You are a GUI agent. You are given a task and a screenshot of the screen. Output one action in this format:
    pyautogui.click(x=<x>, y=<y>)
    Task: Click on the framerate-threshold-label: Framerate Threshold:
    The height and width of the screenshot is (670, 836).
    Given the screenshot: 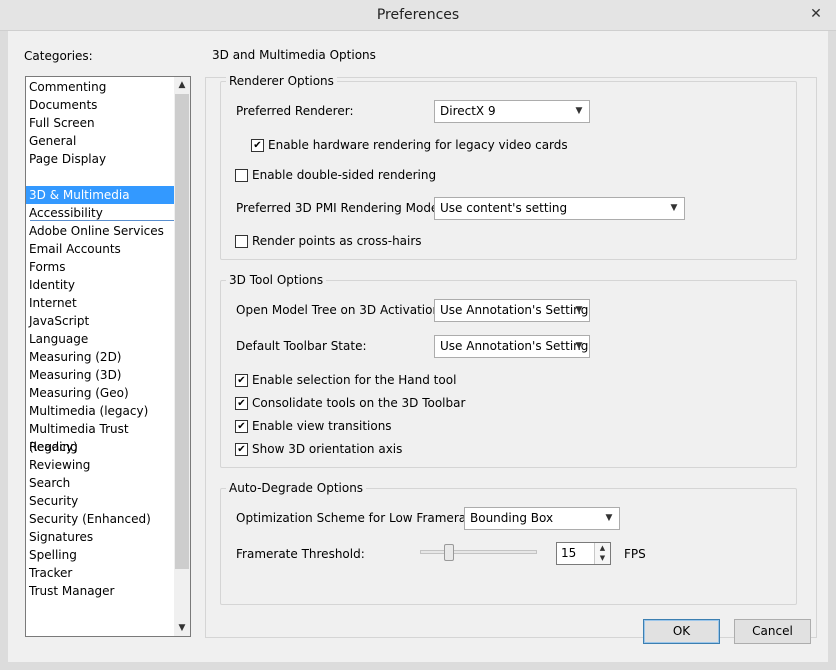 What is the action you would take?
    pyautogui.click(x=300, y=554)
    